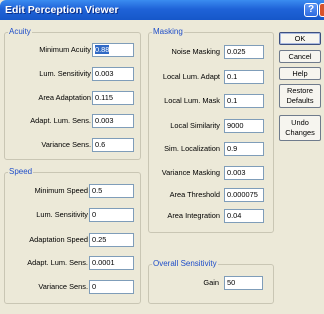  I want to click on undo-label-line1: Undo, so click(300, 122).